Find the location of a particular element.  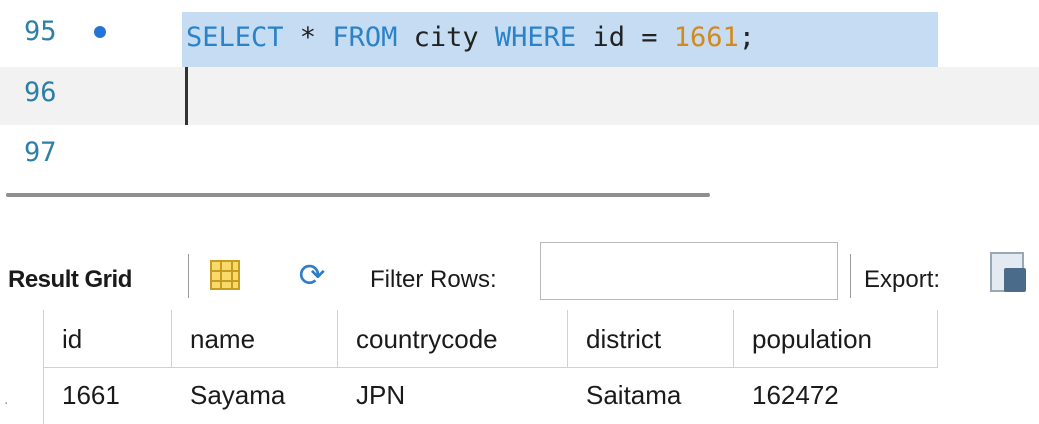

filter-rows-input is located at coordinates (689, 271).